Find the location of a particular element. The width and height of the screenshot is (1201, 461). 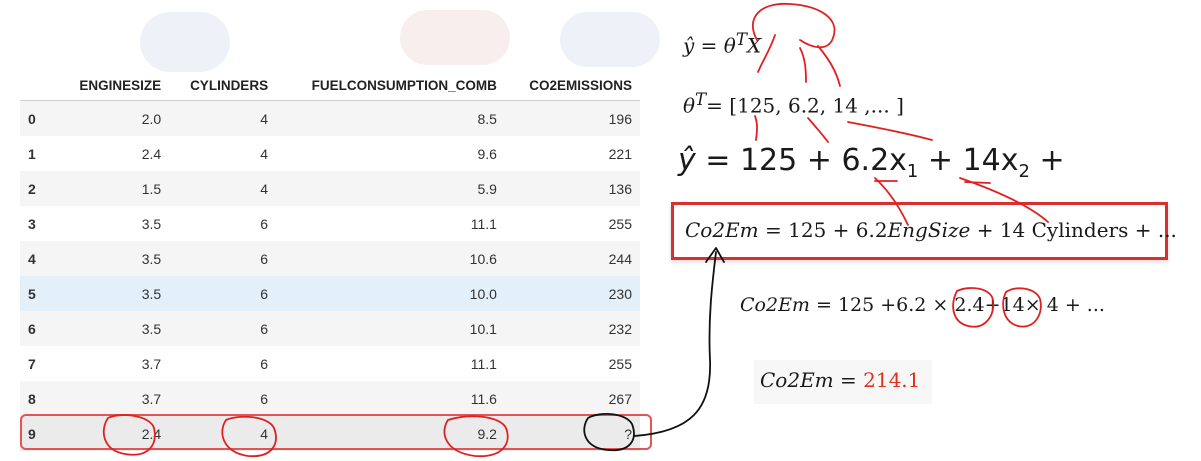

cell-index: 8 is located at coordinates (39, 398).